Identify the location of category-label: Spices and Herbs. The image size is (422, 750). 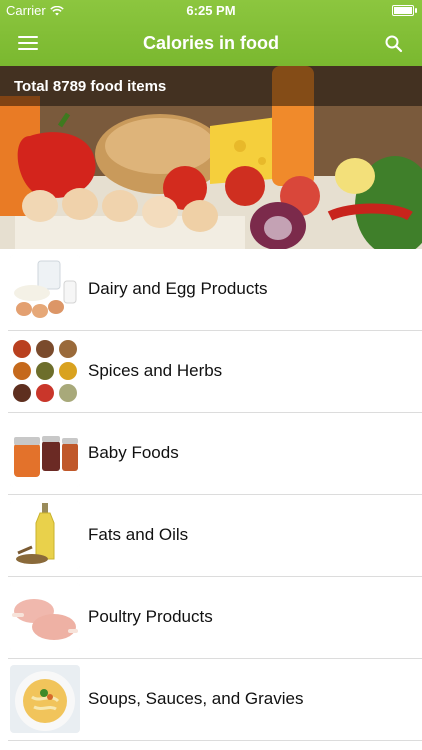
(155, 370).